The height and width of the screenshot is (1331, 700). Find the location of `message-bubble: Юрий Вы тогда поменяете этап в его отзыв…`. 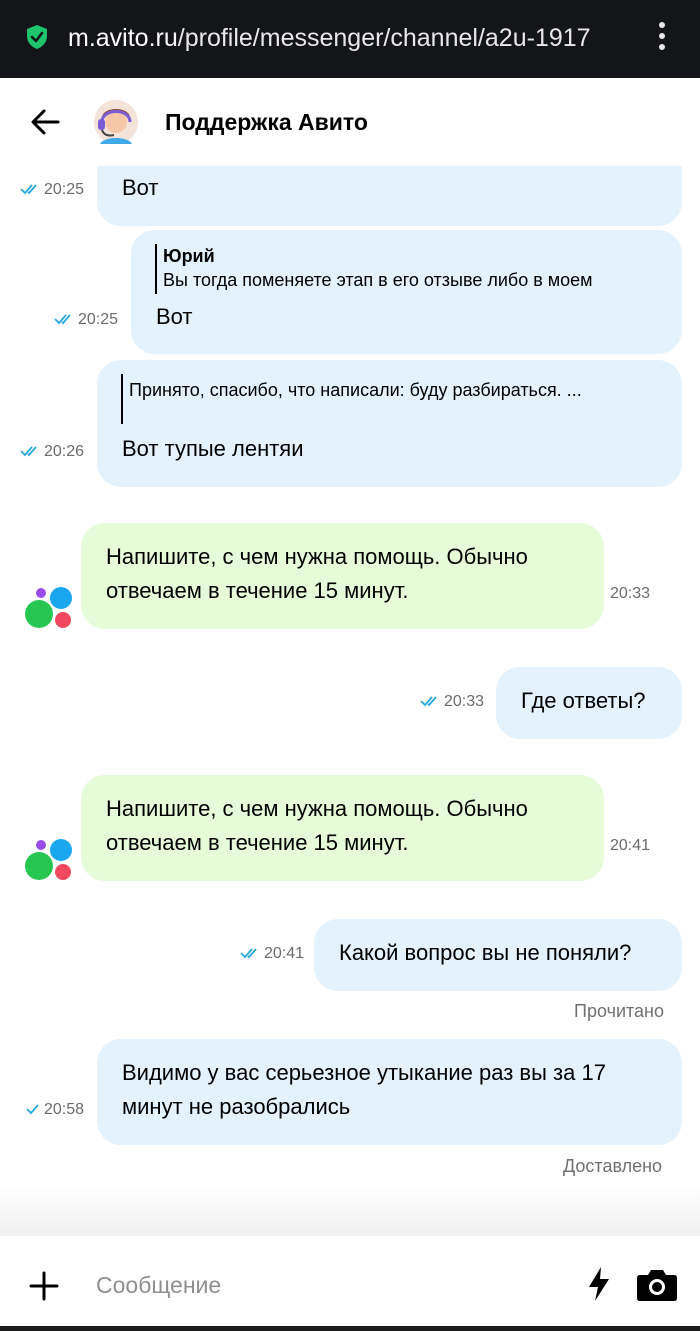

message-bubble: Юрий Вы тогда поменяете этап в его отзыв… is located at coordinates (406, 292).